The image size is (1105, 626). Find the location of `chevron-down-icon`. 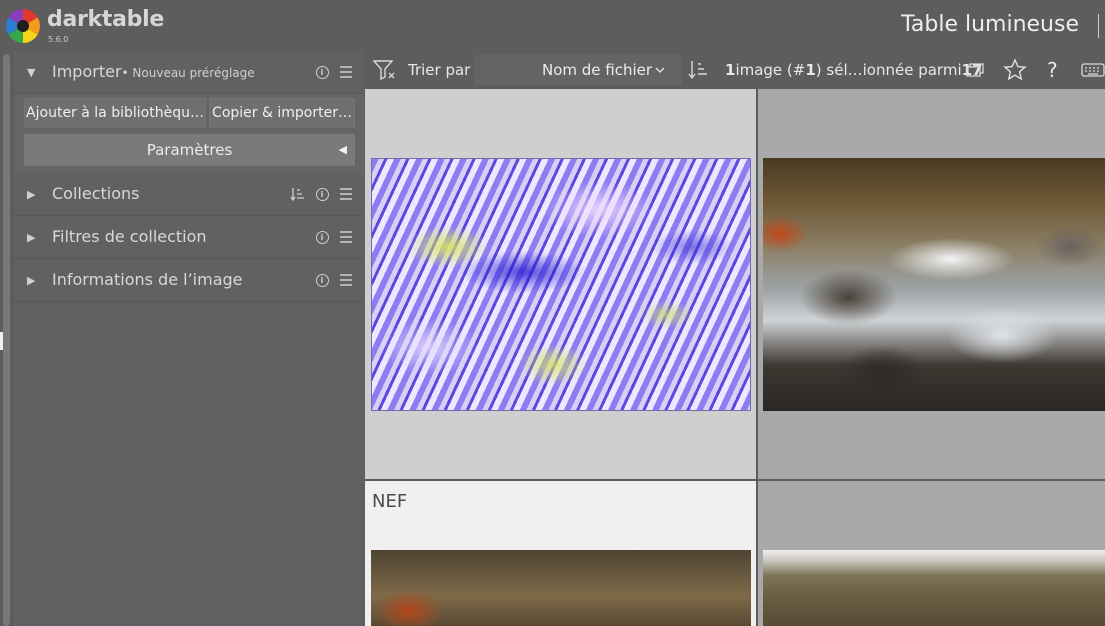

chevron-down-icon is located at coordinates (660, 72).